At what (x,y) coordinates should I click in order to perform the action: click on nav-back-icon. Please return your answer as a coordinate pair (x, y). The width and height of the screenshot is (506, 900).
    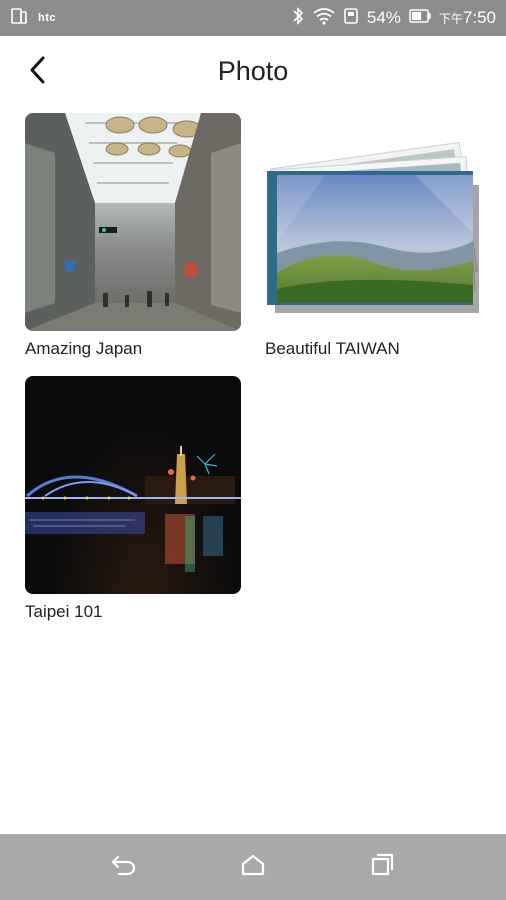
    Looking at the image, I should click on (124, 867).